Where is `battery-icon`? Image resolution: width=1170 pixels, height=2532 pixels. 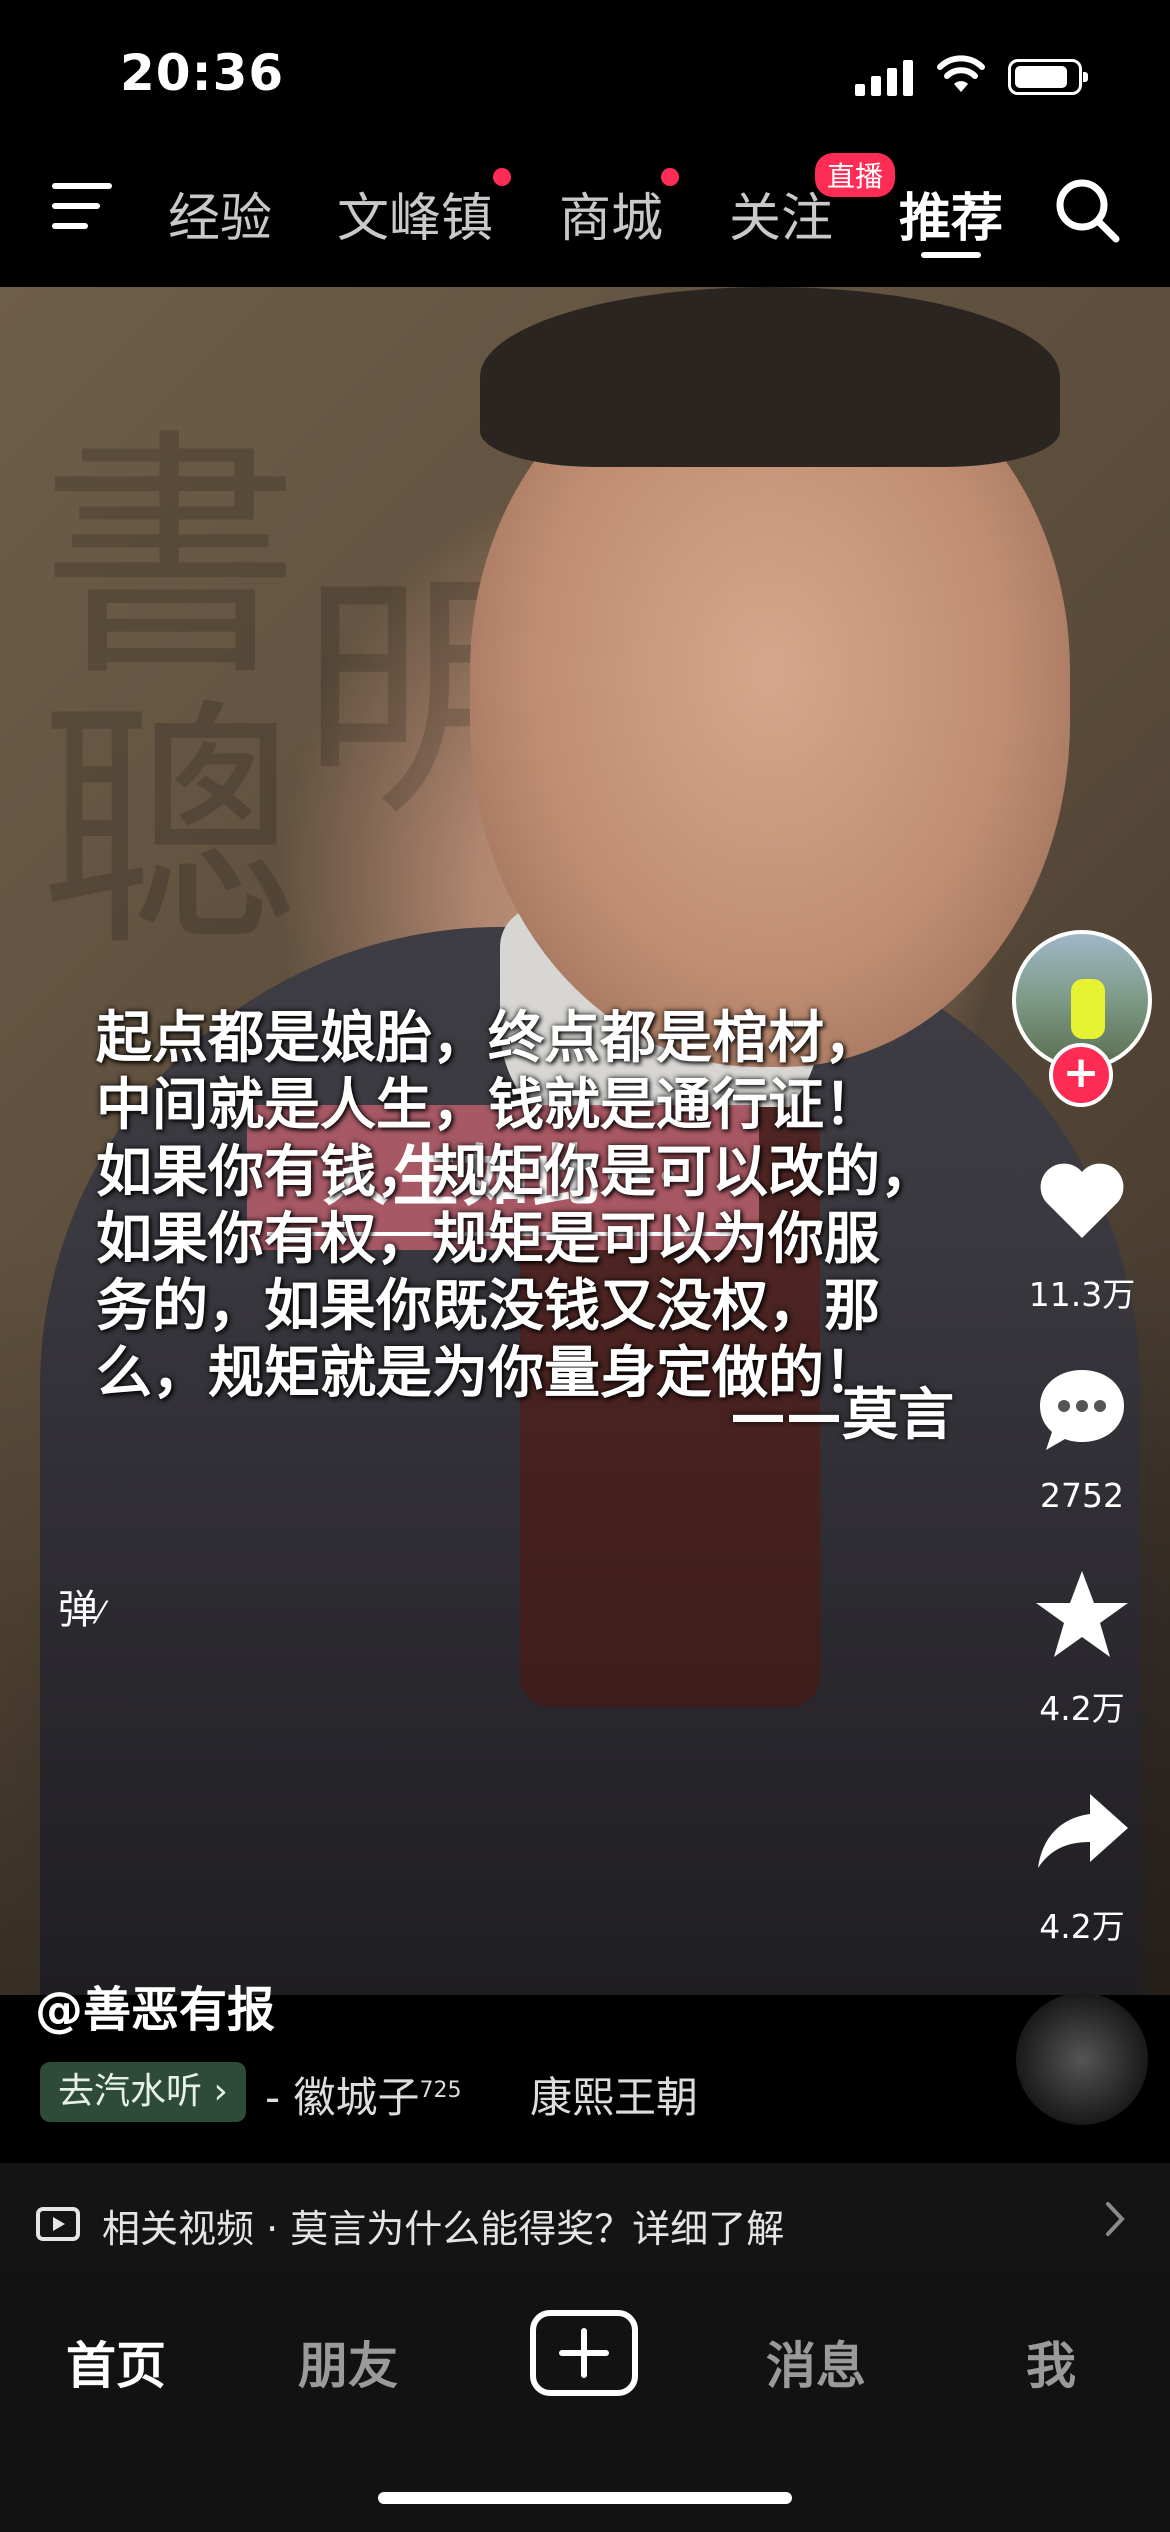 battery-icon is located at coordinates (1048, 77).